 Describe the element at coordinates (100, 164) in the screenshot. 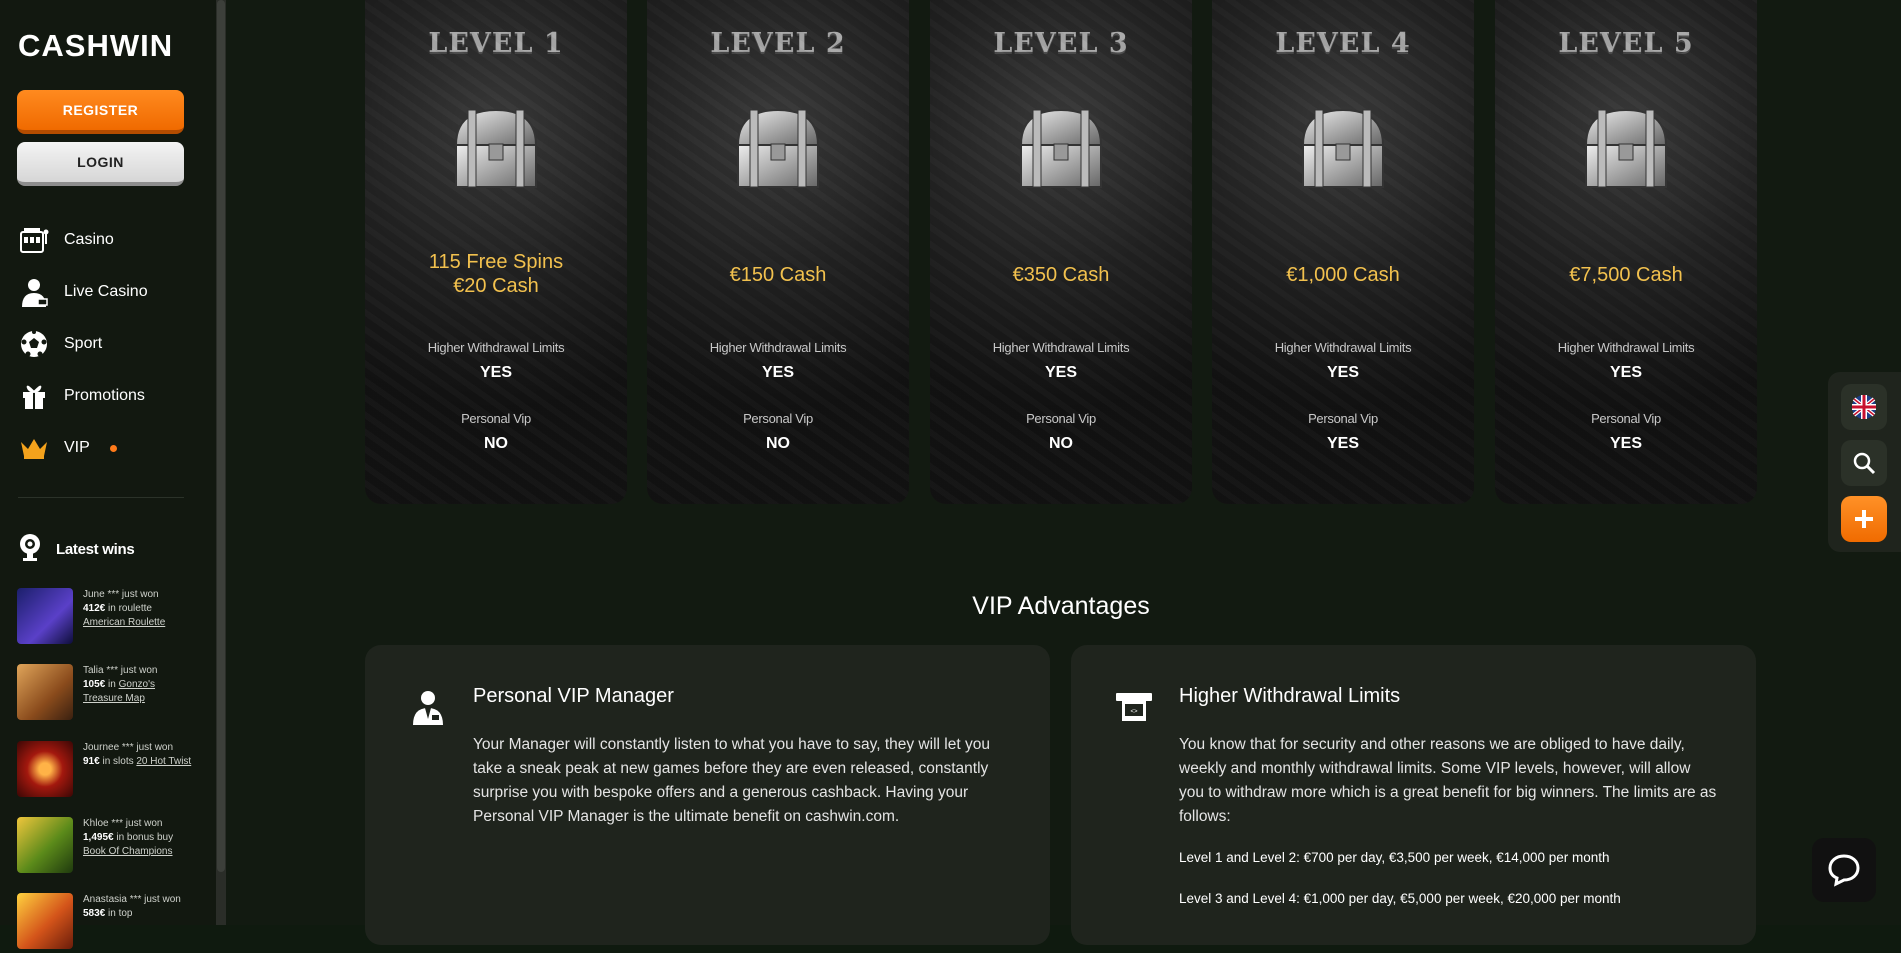

I see `login-button: LOGIN` at that location.